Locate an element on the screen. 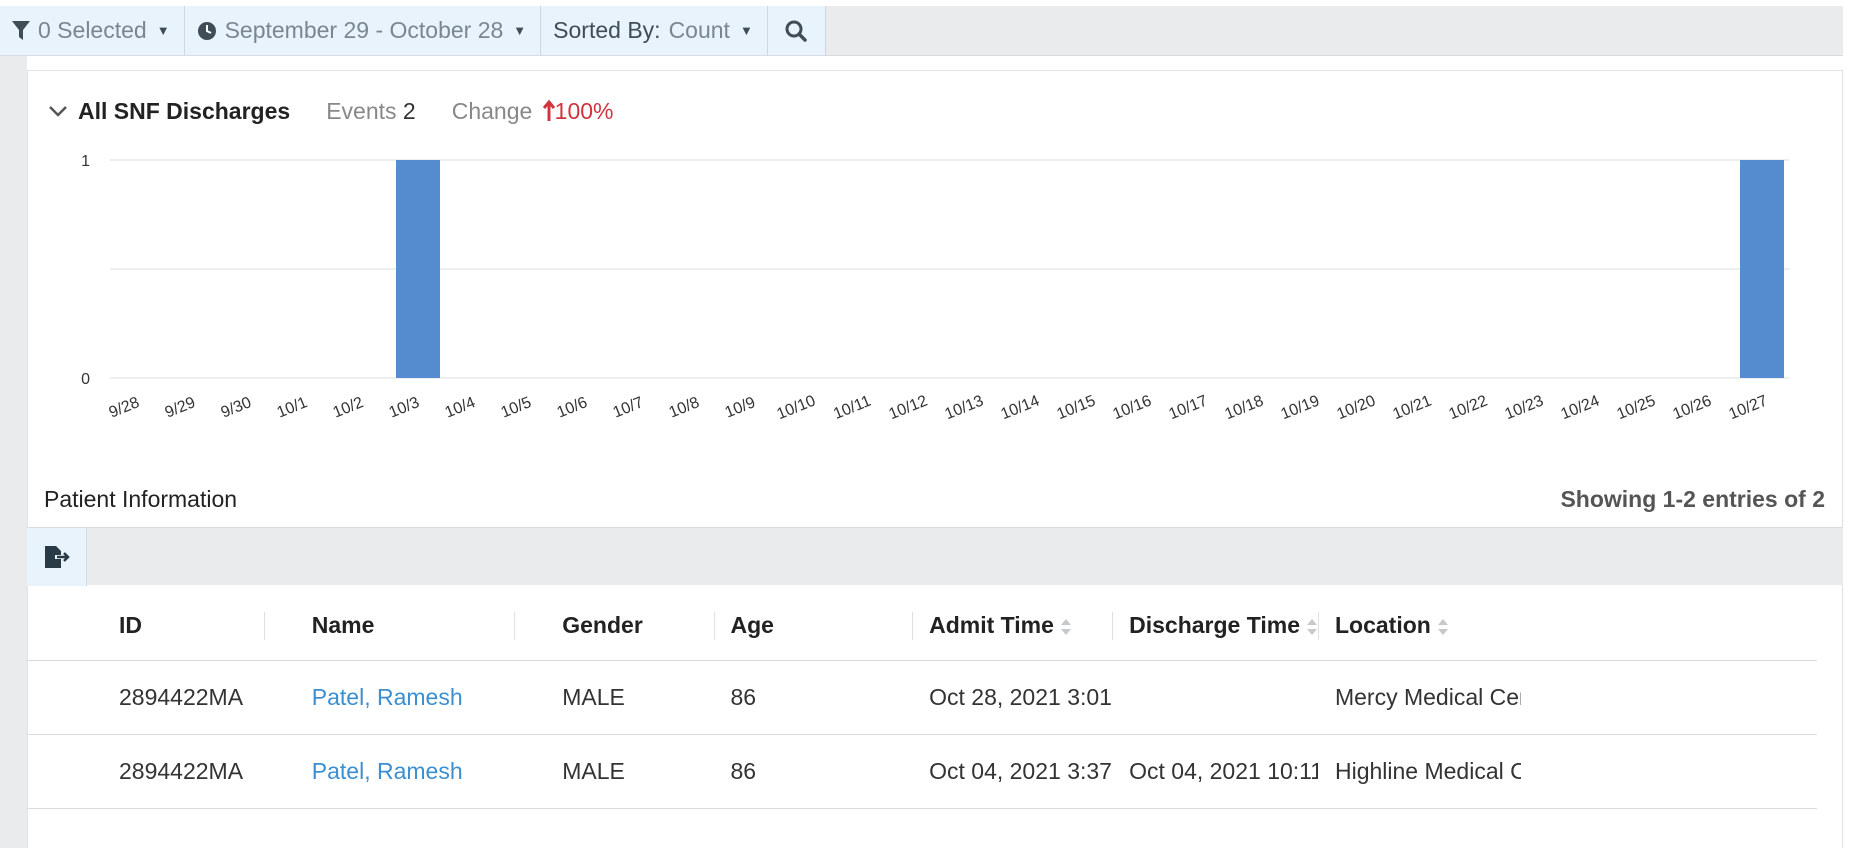 The width and height of the screenshot is (1853, 848). panel-border is located at coordinates (1842, 459).